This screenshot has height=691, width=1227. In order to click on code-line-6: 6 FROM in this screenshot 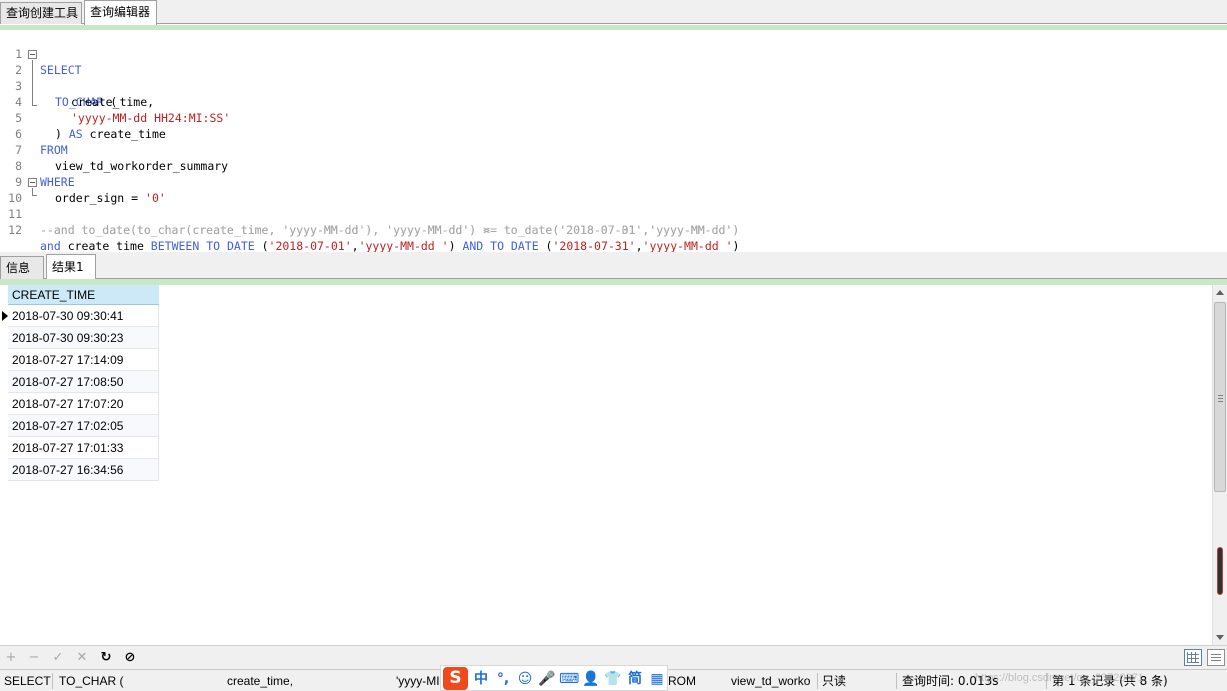, I will do `click(613, 133)`.